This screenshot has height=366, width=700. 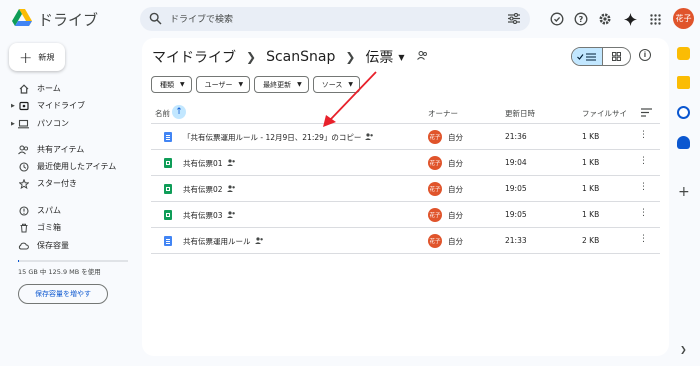 I want to click on list-view-button, so click(x=587, y=56).